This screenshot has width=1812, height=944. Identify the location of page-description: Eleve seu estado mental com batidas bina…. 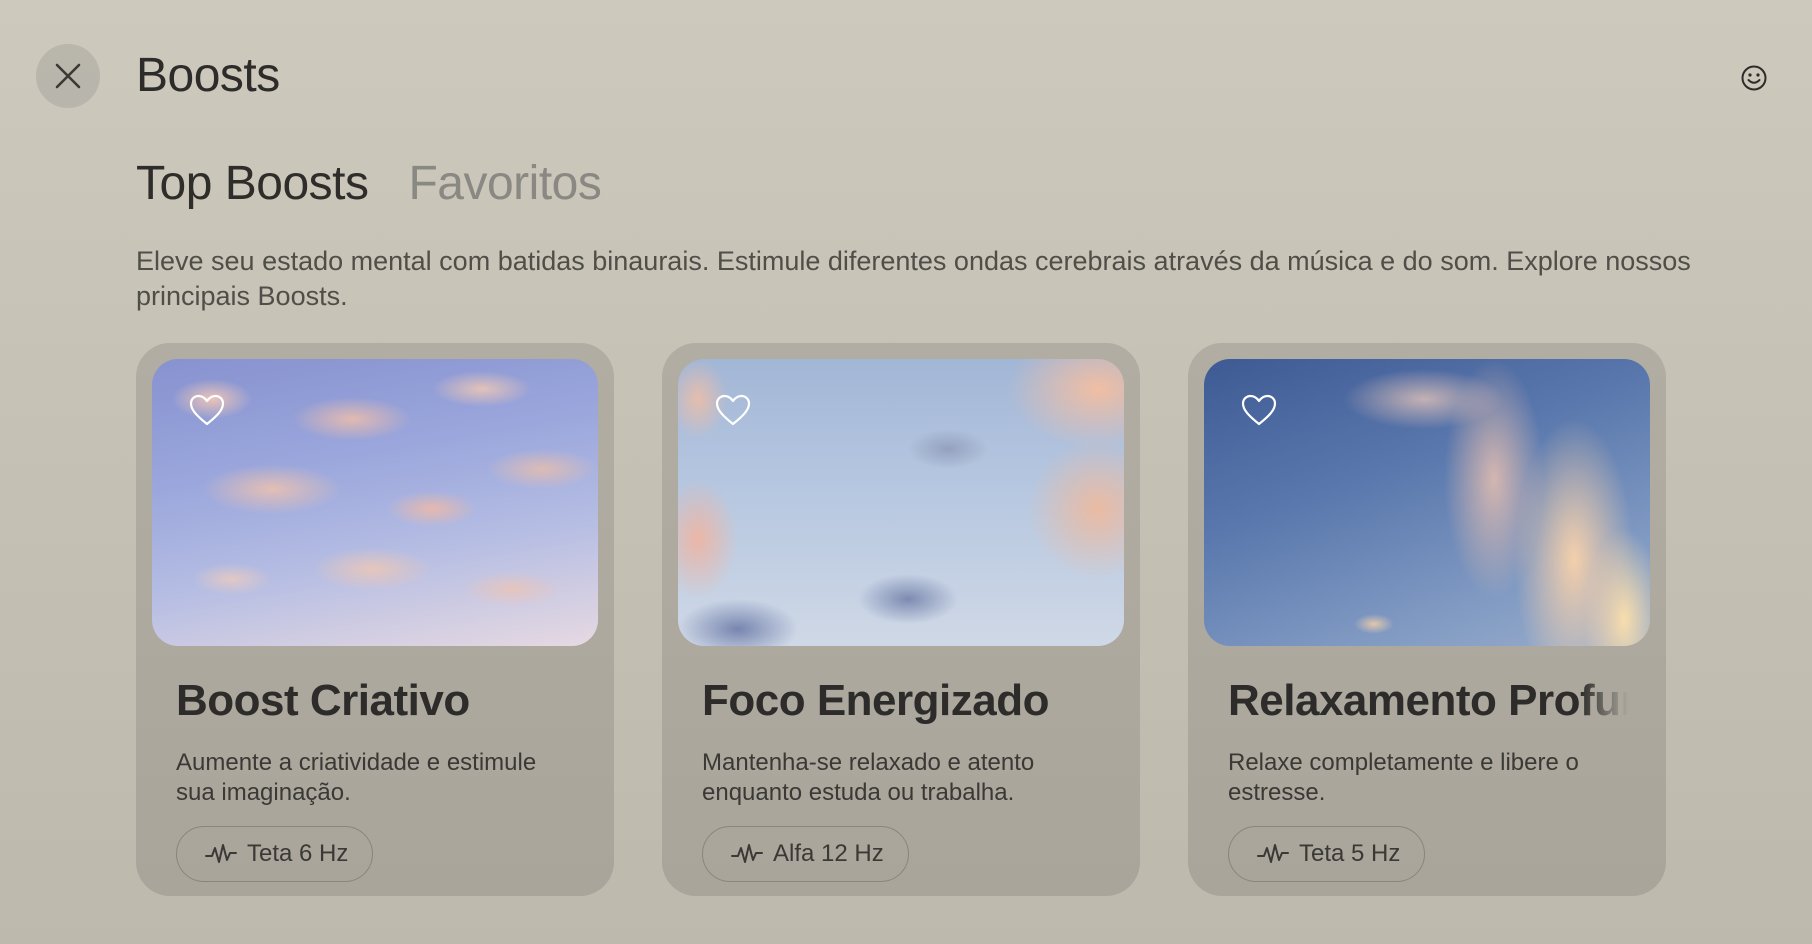
(913, 278).